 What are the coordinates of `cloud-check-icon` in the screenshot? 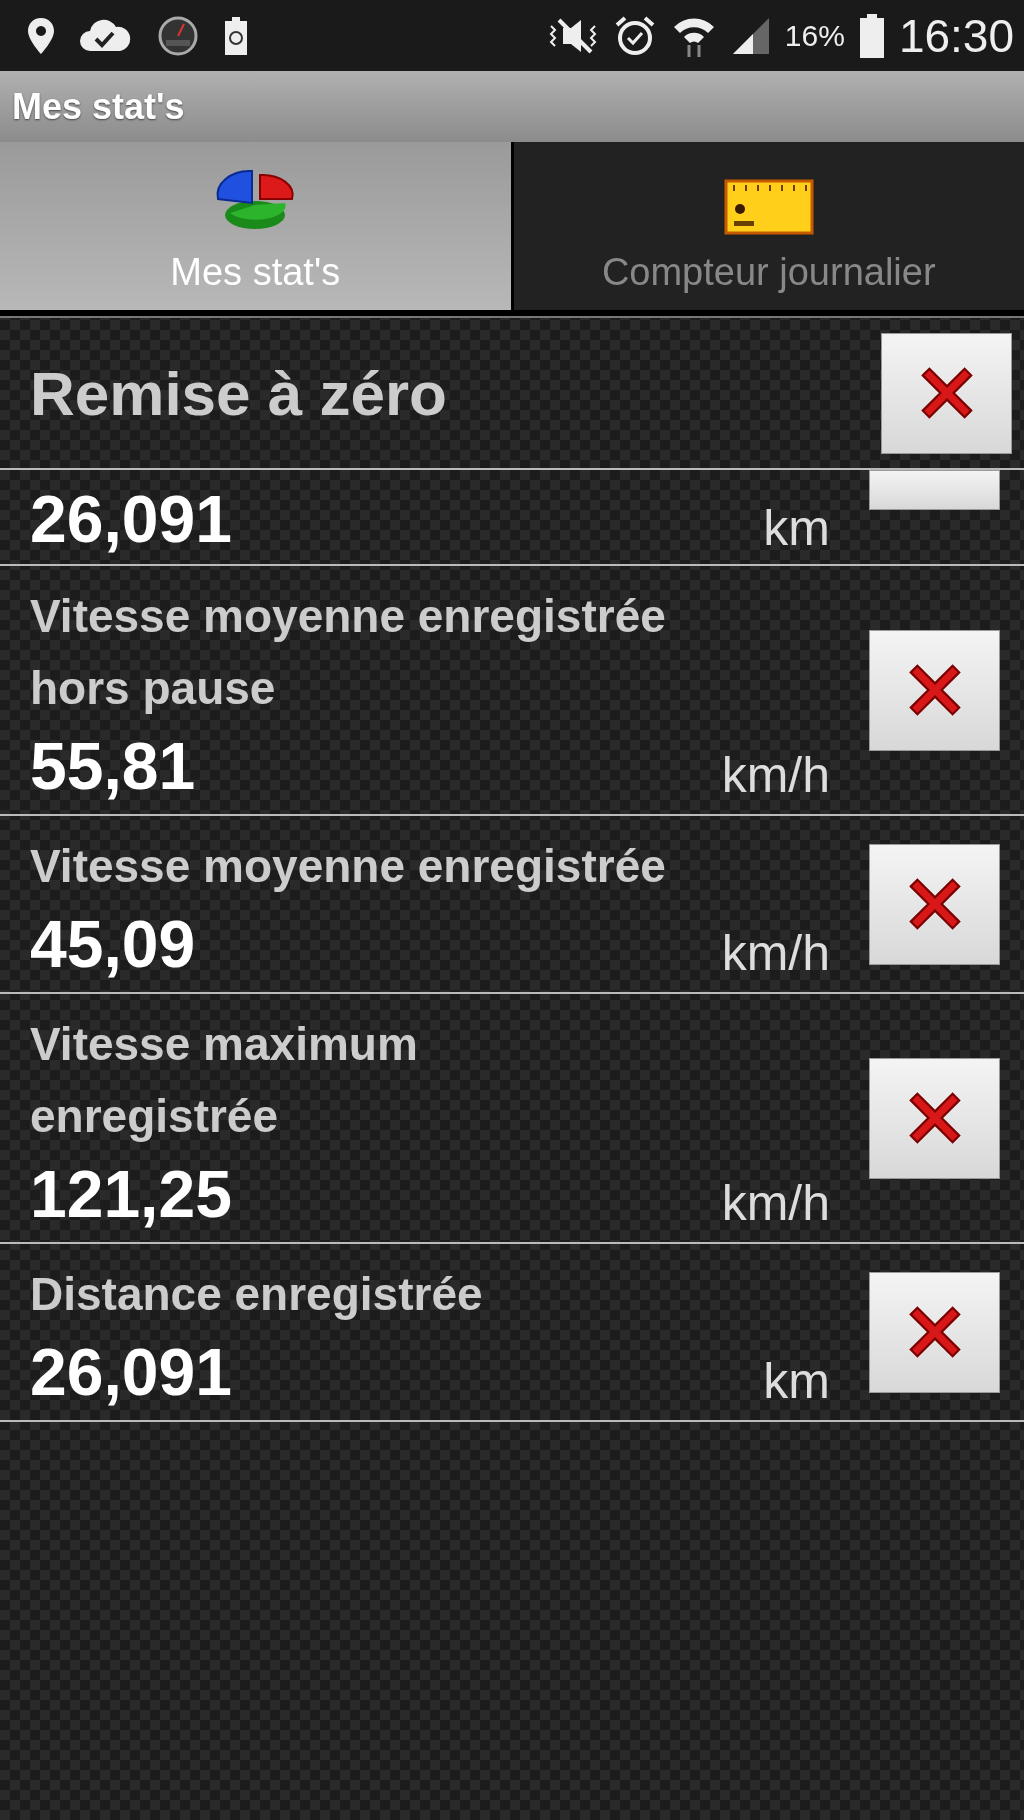 It's located at (105, 35).